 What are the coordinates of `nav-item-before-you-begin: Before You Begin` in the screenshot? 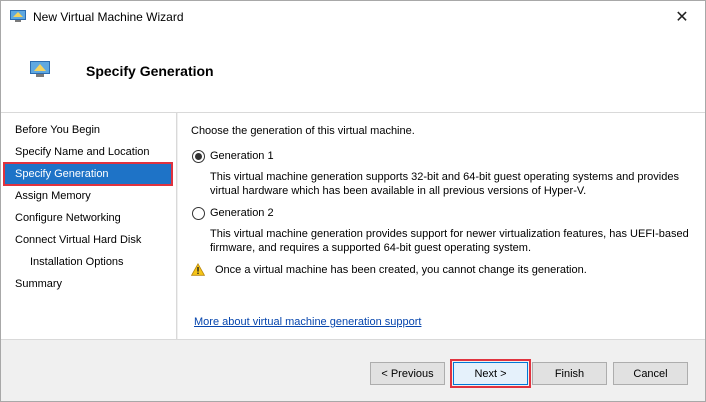 It's located at (57, 130).